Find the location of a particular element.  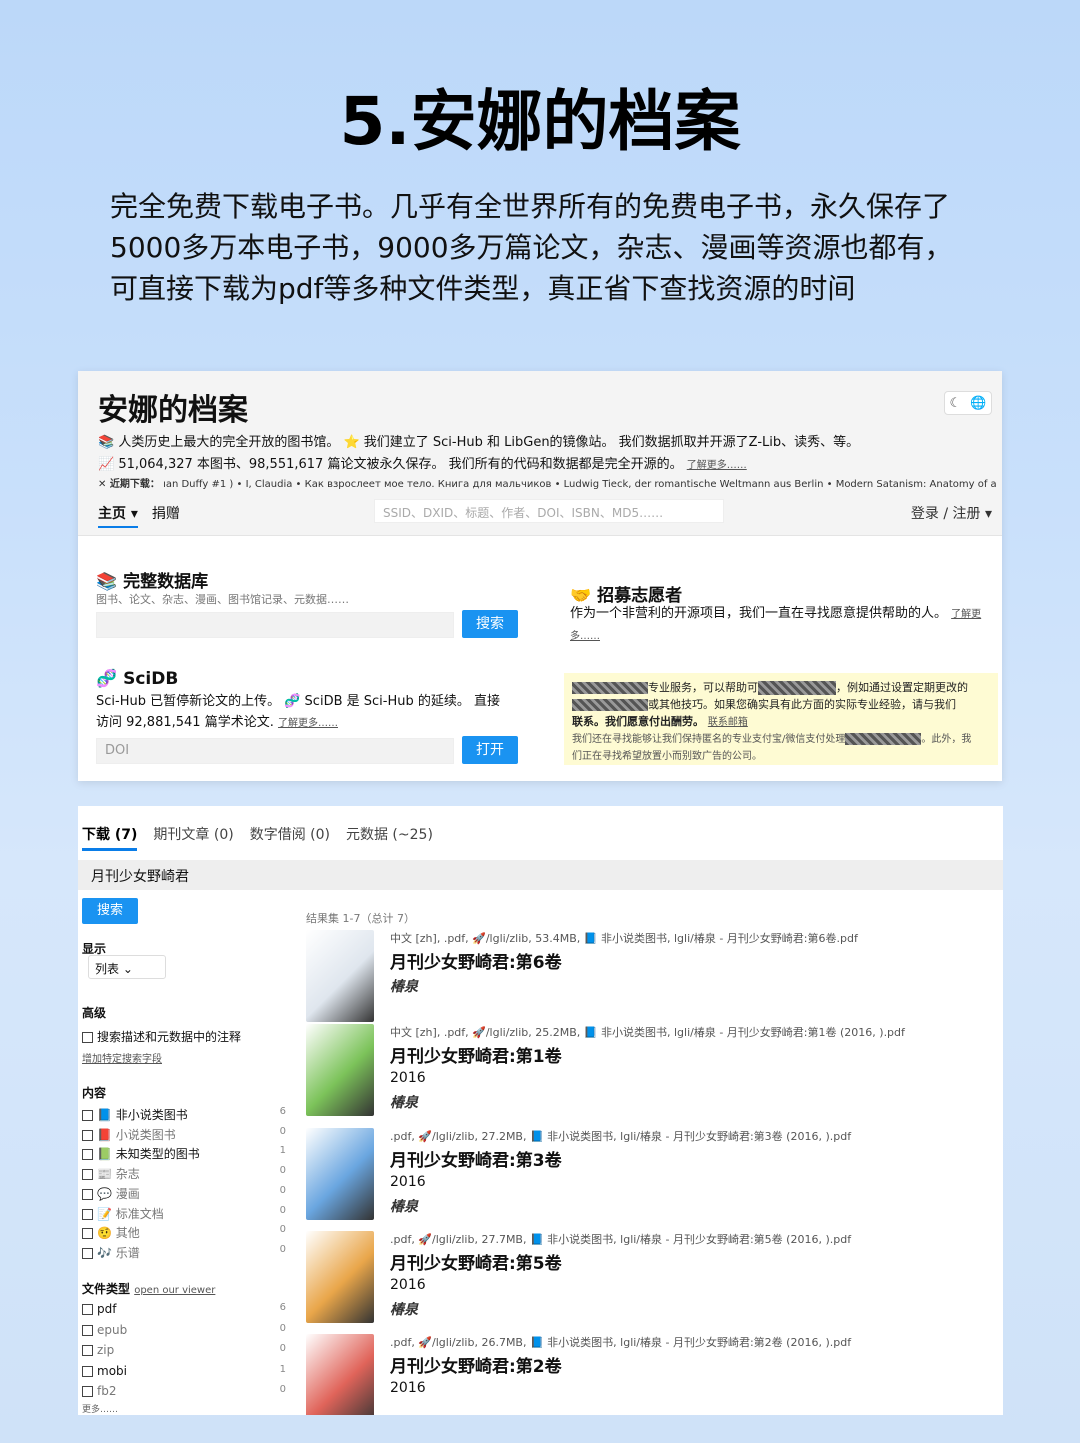

filetype-filter-row: epub 0 is located at coordinates (184, 1330).